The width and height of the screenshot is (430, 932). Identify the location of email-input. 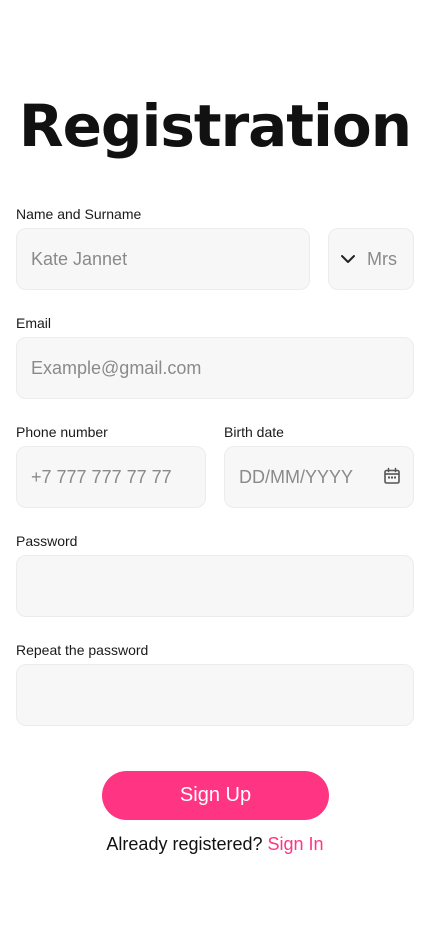
(215, 368).